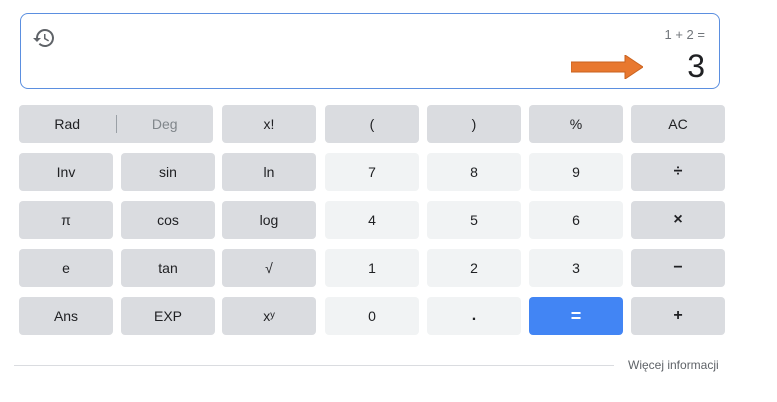 The width and height of the screenshot is (777, 402). I want to click on minus-button: −, so click(678, 268).